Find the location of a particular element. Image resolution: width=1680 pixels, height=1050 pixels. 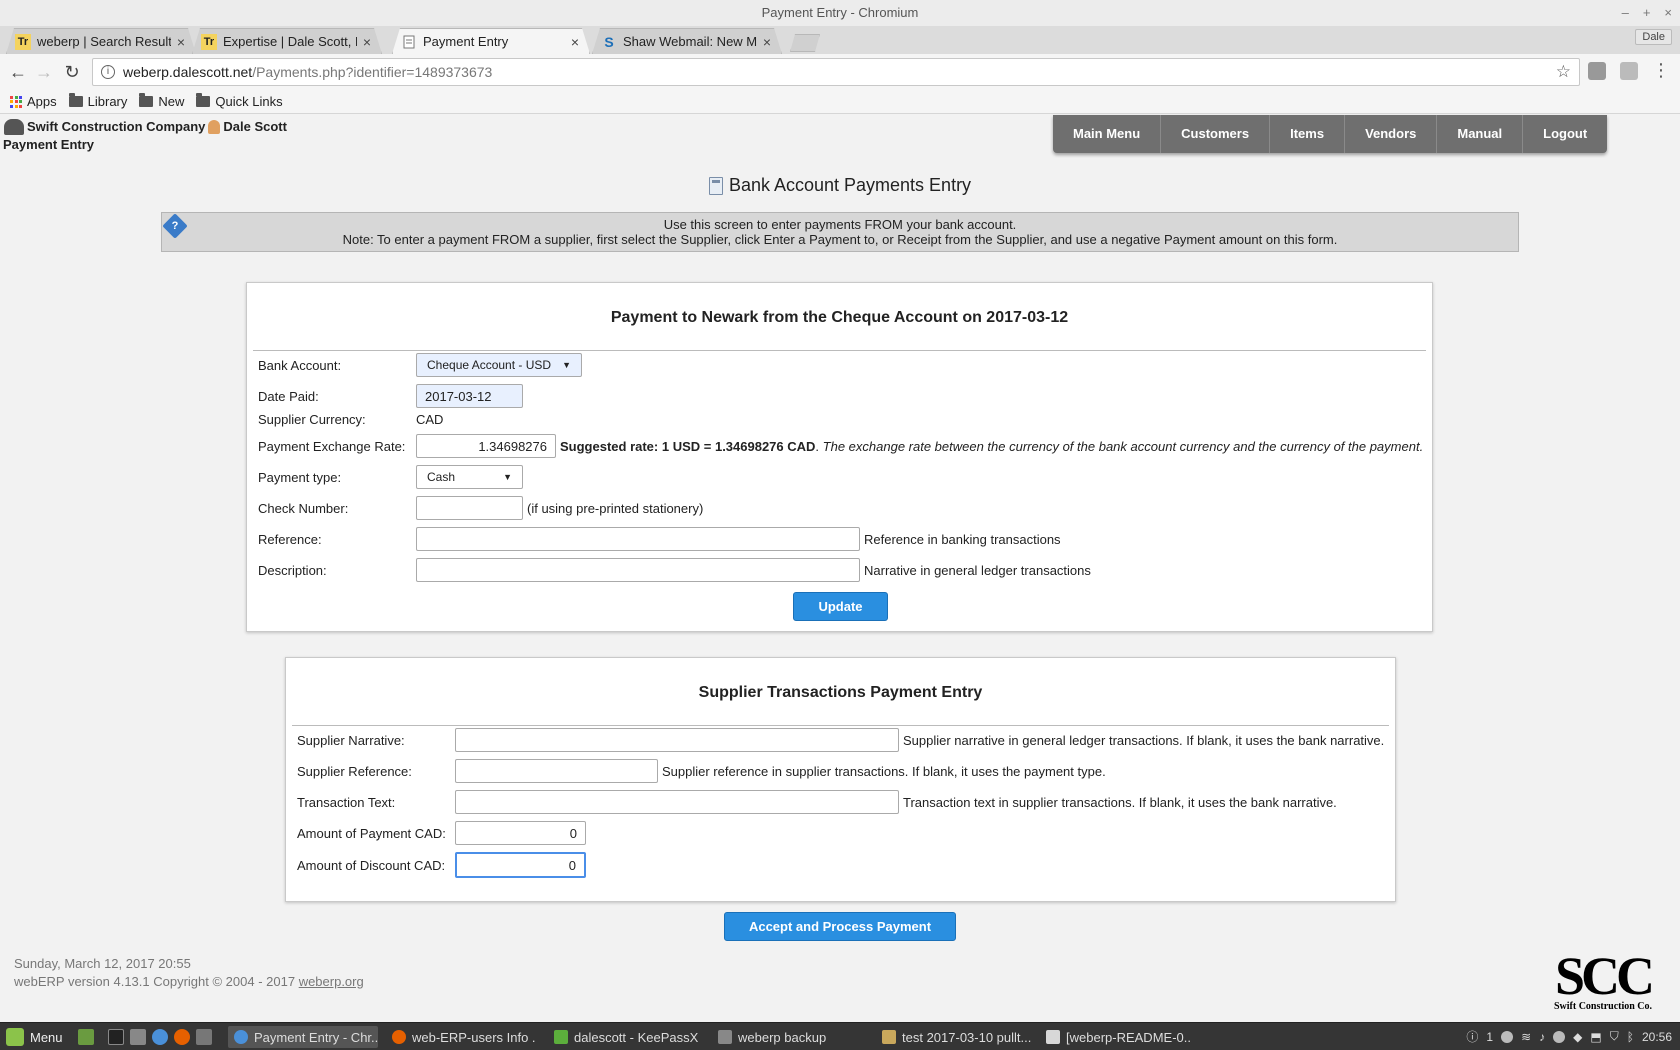

bookmark-new: New is located at coordinates (161, 101).